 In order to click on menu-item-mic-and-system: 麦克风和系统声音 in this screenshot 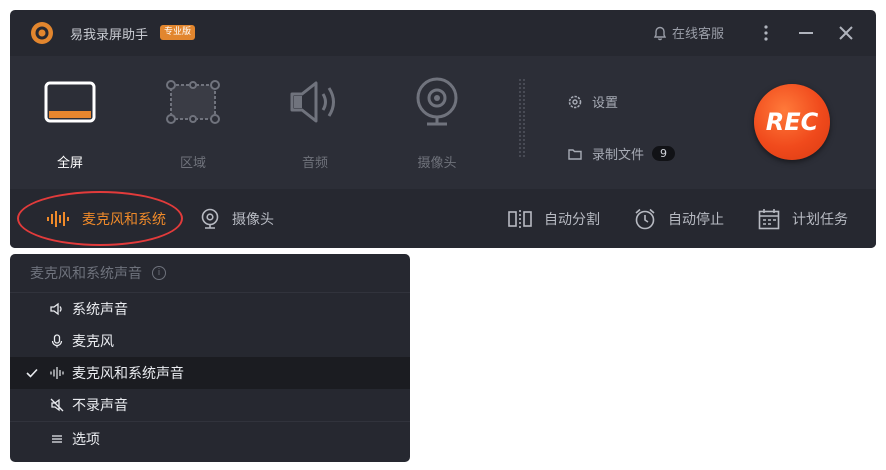, I will do `click(210, 373)`.